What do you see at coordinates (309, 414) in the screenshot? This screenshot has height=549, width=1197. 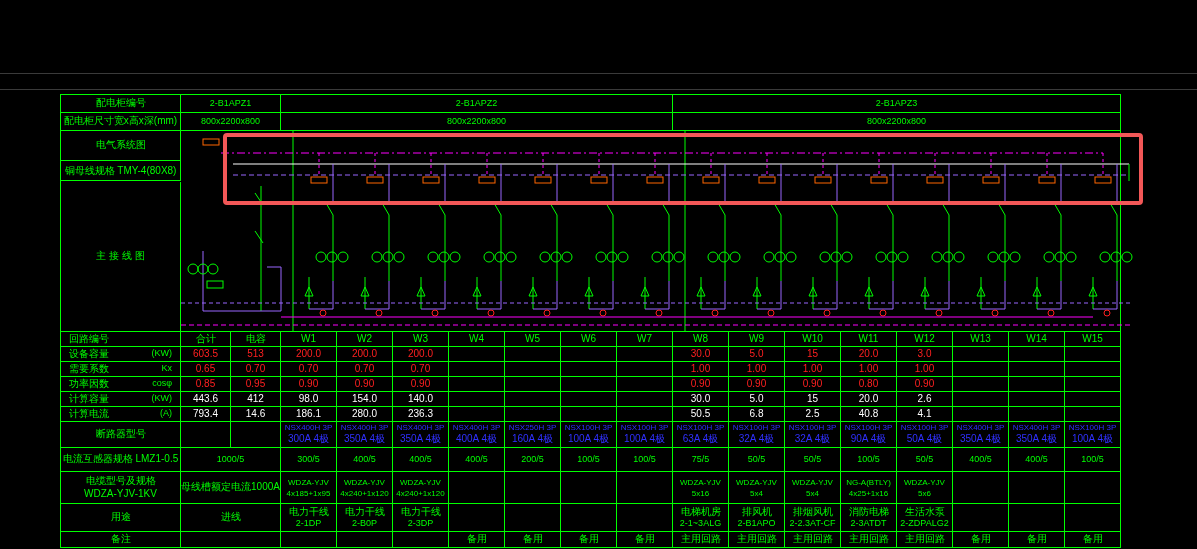 I see `table-cell: 186.1` at bounding box center [309, 414].